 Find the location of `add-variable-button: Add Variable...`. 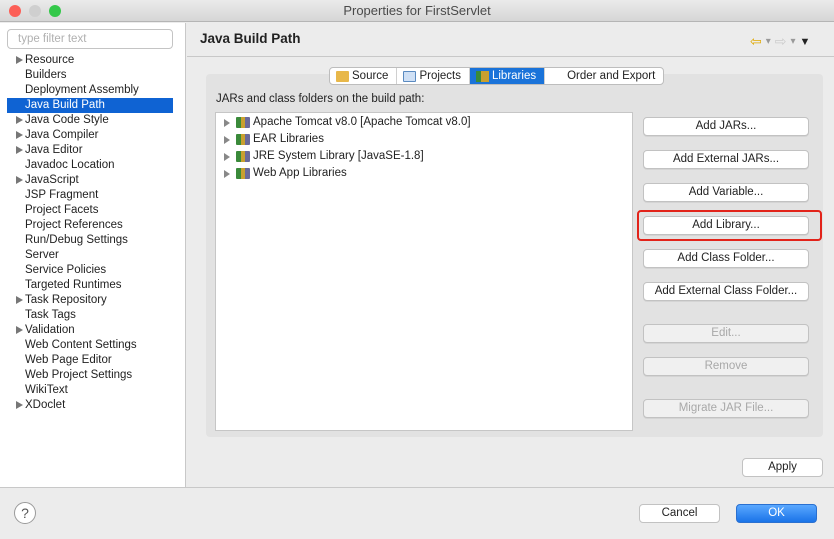

add-variable-button: Add Variable... is located at coordinates (726, 192).